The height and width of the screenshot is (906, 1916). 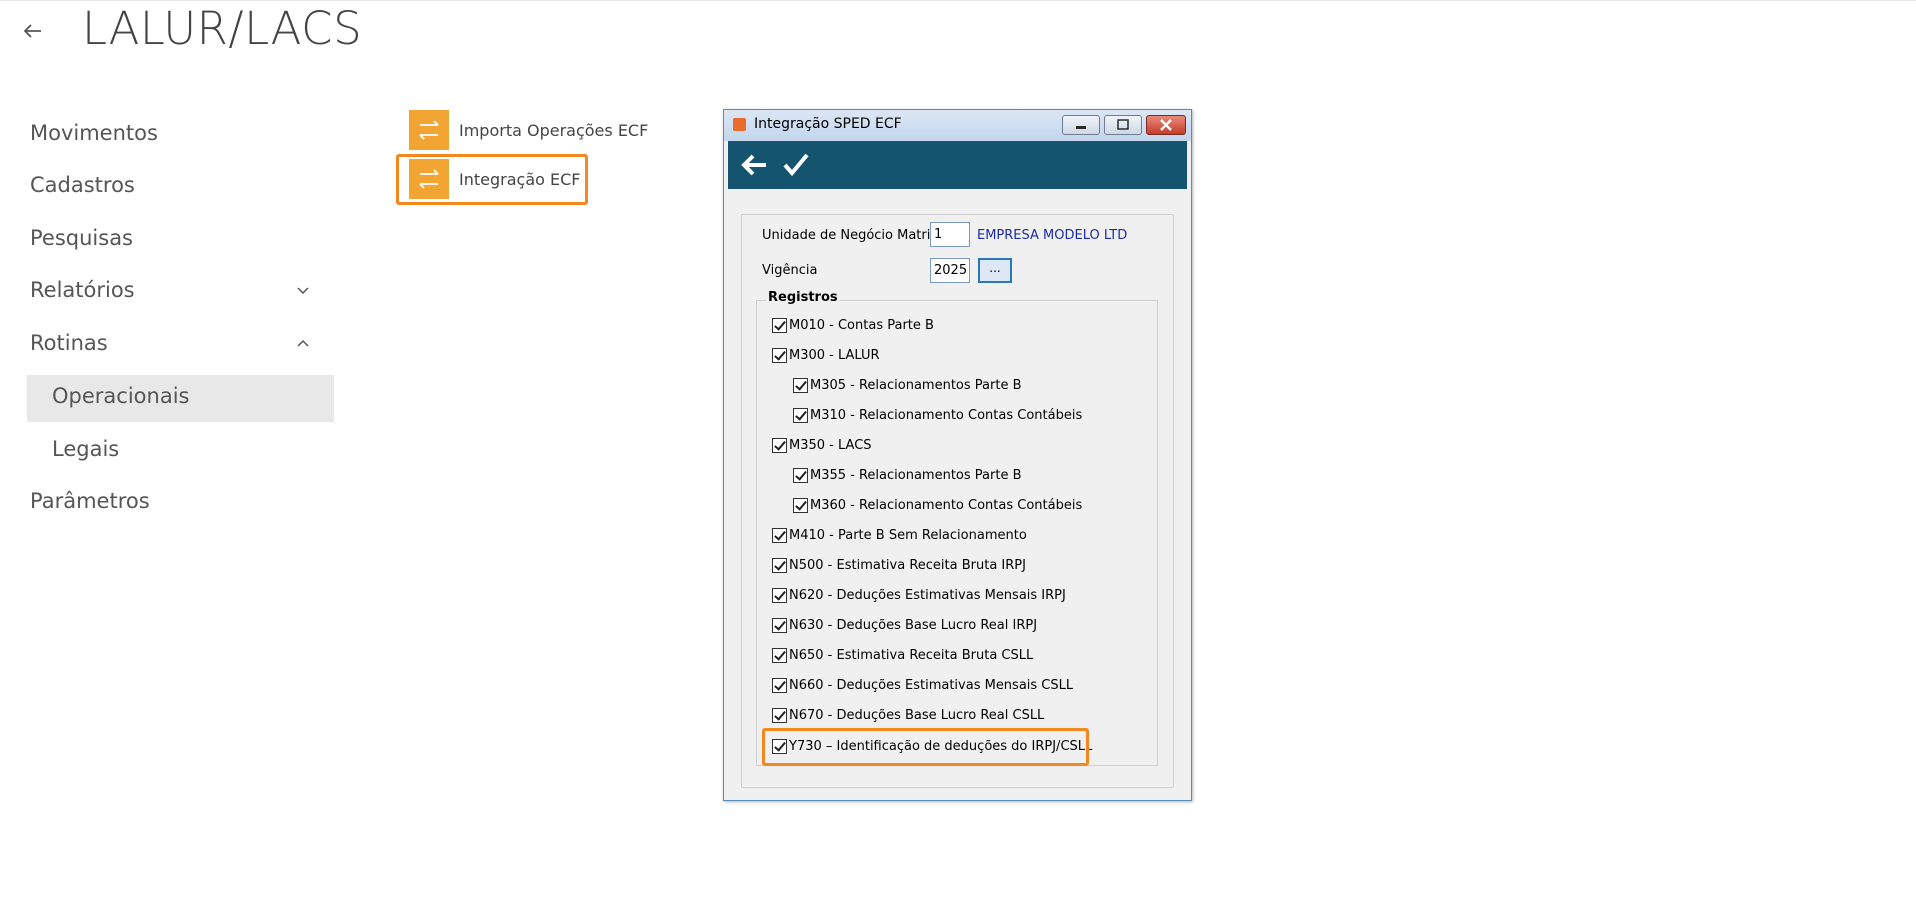 What do you see at coordinates (925, 747) in the screenshot?
I see `highlight-y730` at bounding box center [925, 747].